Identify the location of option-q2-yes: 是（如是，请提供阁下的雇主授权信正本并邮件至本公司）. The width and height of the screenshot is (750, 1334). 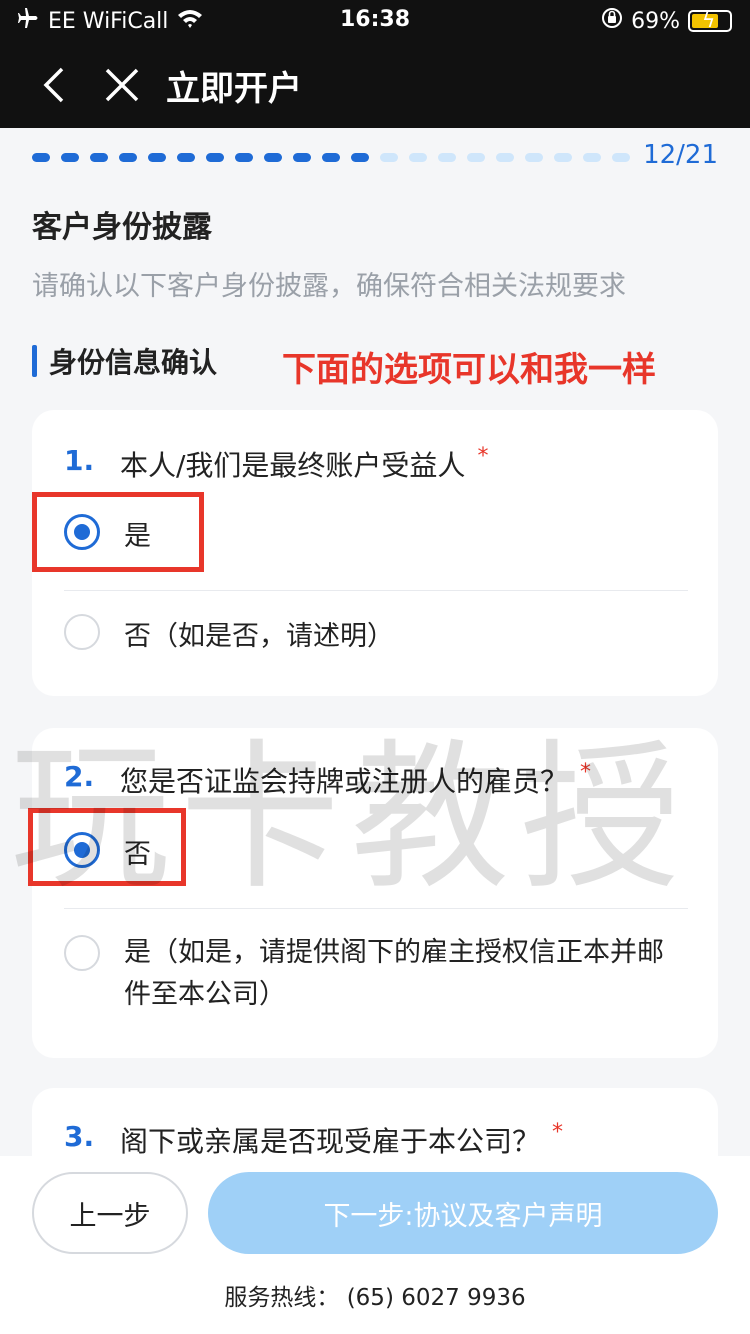
(376, 974).